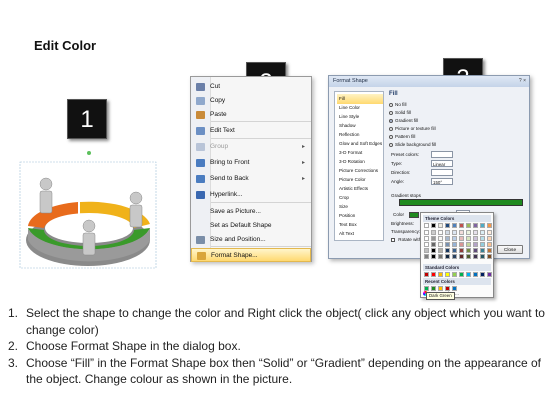 The image size is (560, 420). I want to click on ring-diagram, so click(89, 215).